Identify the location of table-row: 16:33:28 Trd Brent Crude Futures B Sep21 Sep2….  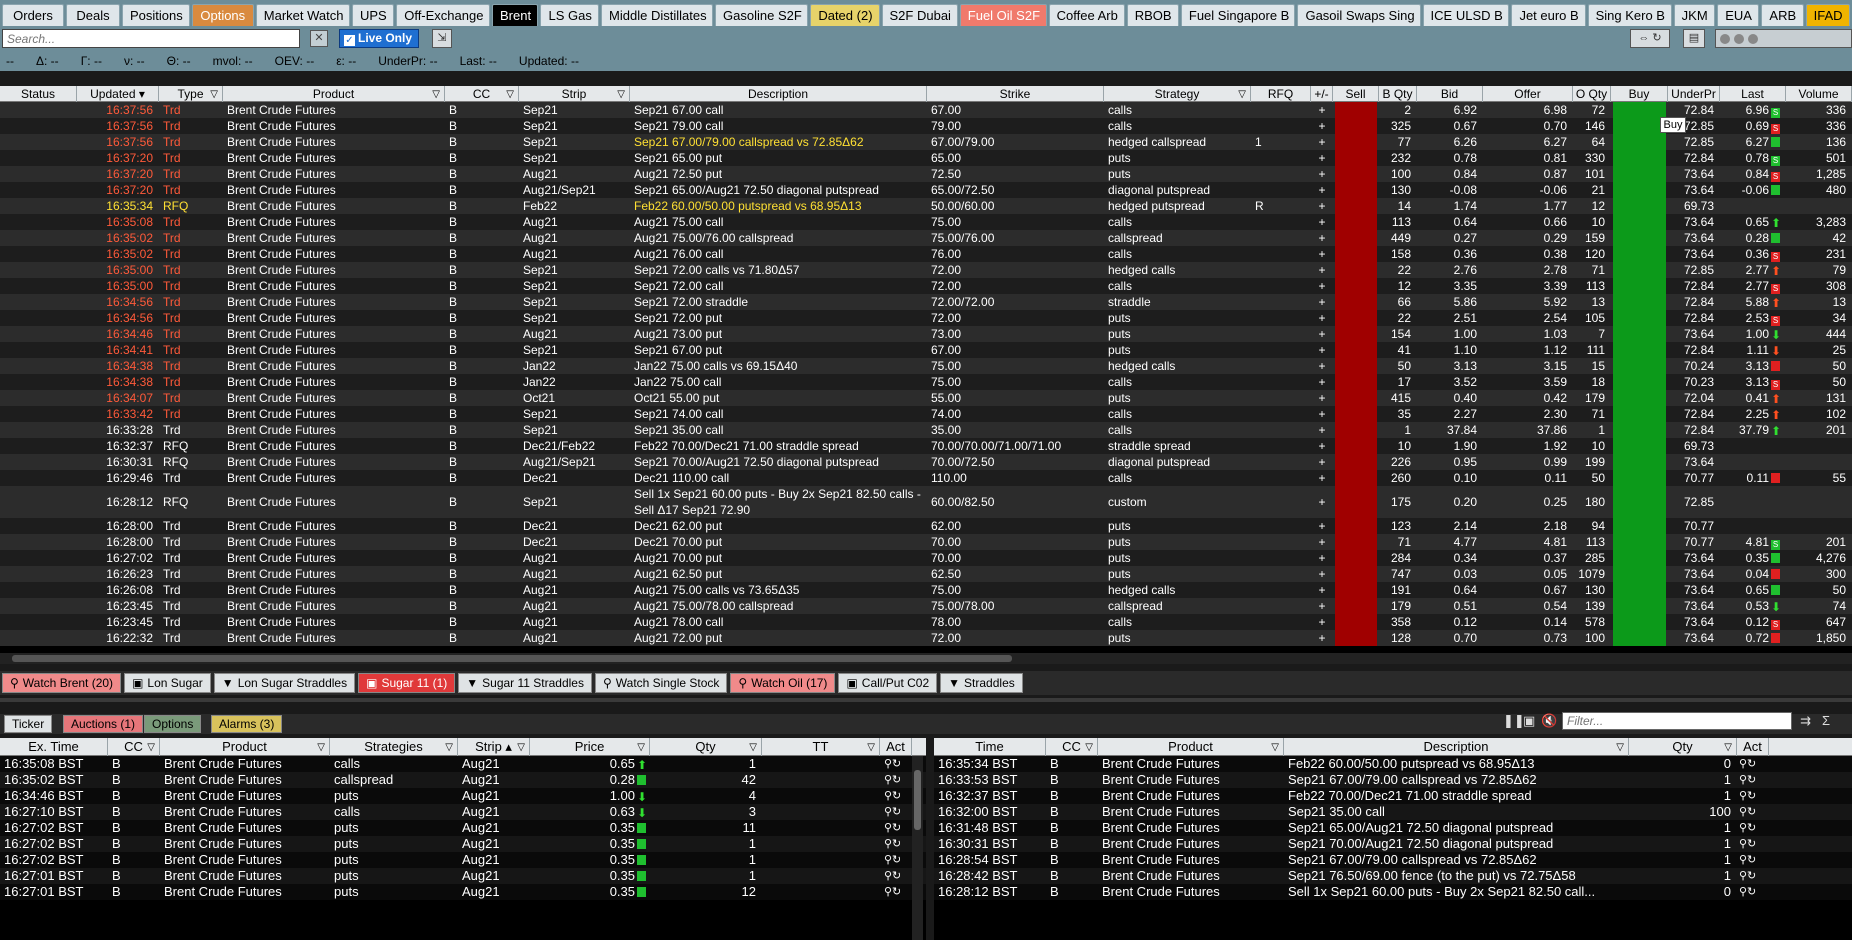
(926, 430).